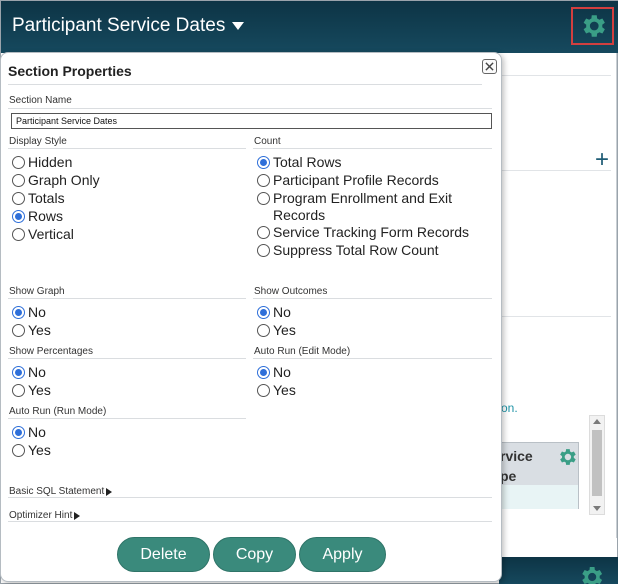 This screenshot has width=618, height=584. What do you see at coordinates (516, 456) in the screenshot?
I see `table-header-text: rvice` at bounding box center [516, 456].